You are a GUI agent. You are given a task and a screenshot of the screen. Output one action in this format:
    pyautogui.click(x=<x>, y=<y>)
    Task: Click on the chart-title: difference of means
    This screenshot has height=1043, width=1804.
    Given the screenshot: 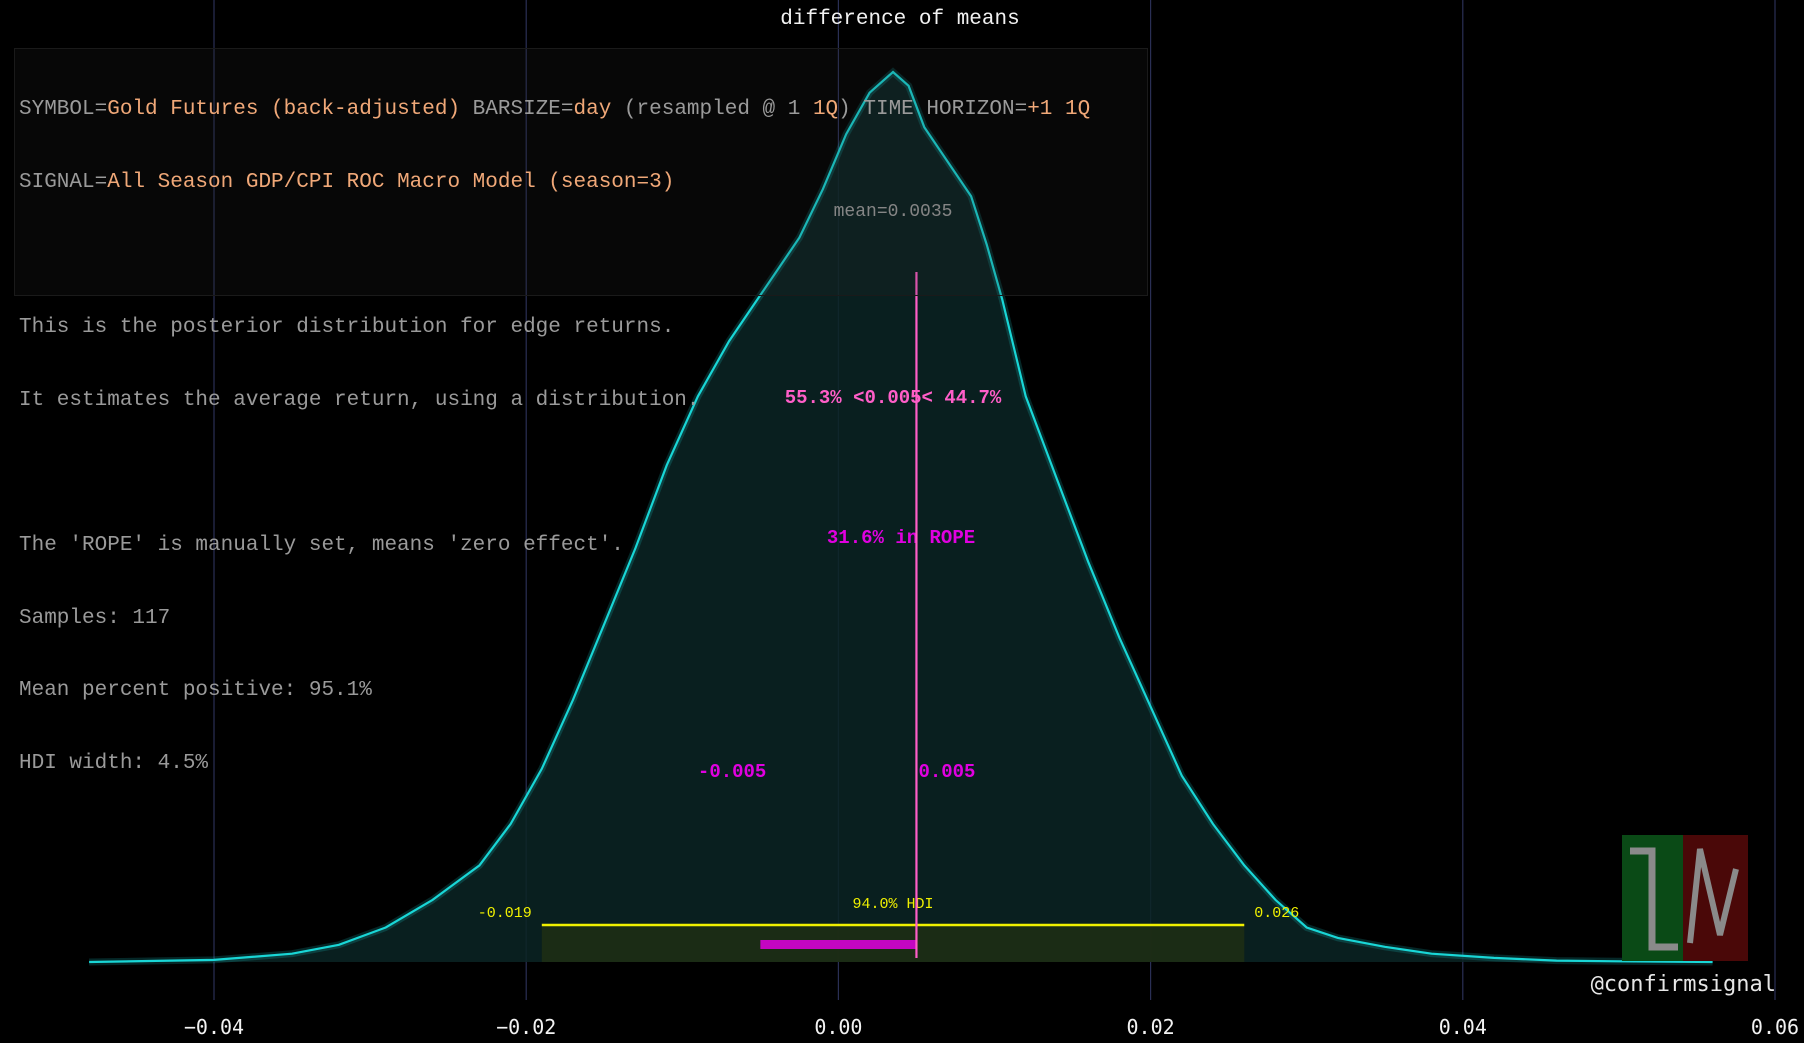 What is the action you would take?
    pyautogui.click(x=899, y=19)
    